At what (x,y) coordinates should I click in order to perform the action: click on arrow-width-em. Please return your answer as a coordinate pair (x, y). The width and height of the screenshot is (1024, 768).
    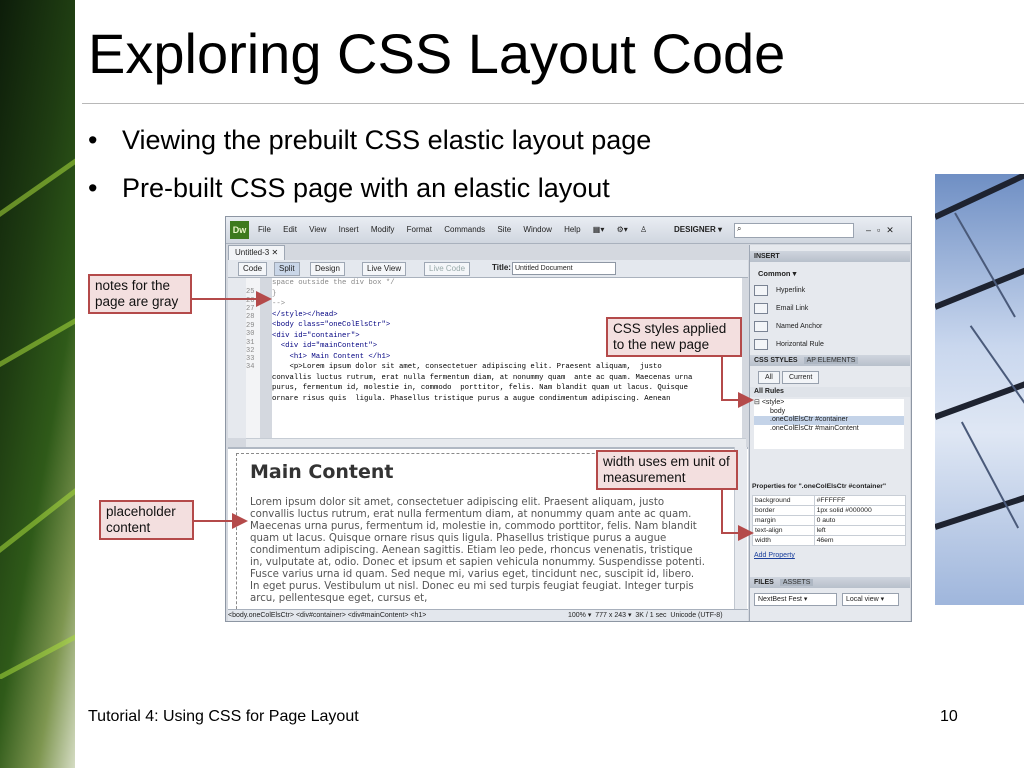
    Looking at the image, I should click on (737, 514).